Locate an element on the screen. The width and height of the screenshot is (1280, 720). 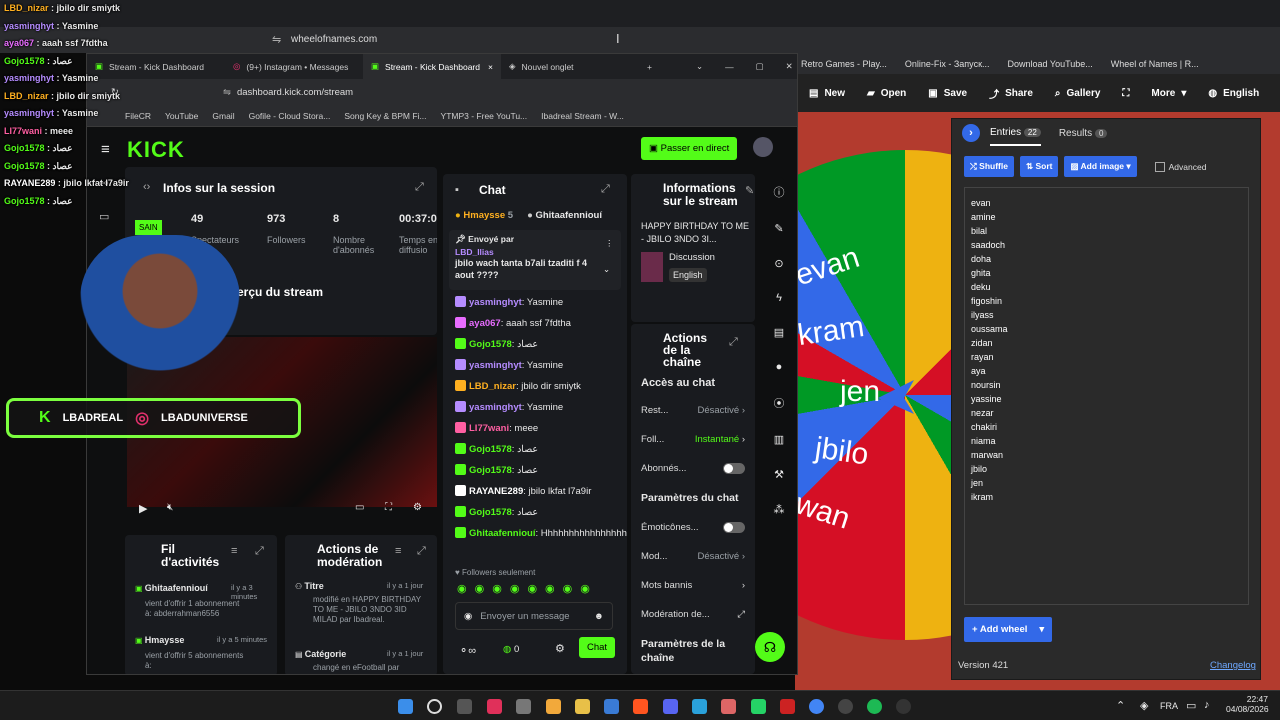
chat-input: ◉ Envoyer un message ☻ is located at coordinates (534, 616).